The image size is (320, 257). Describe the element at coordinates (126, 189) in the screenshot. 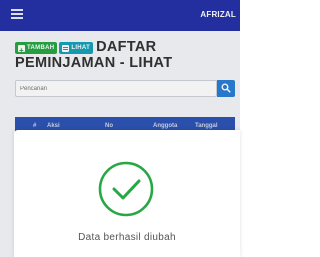

I see `check-circle-icon` at that location.